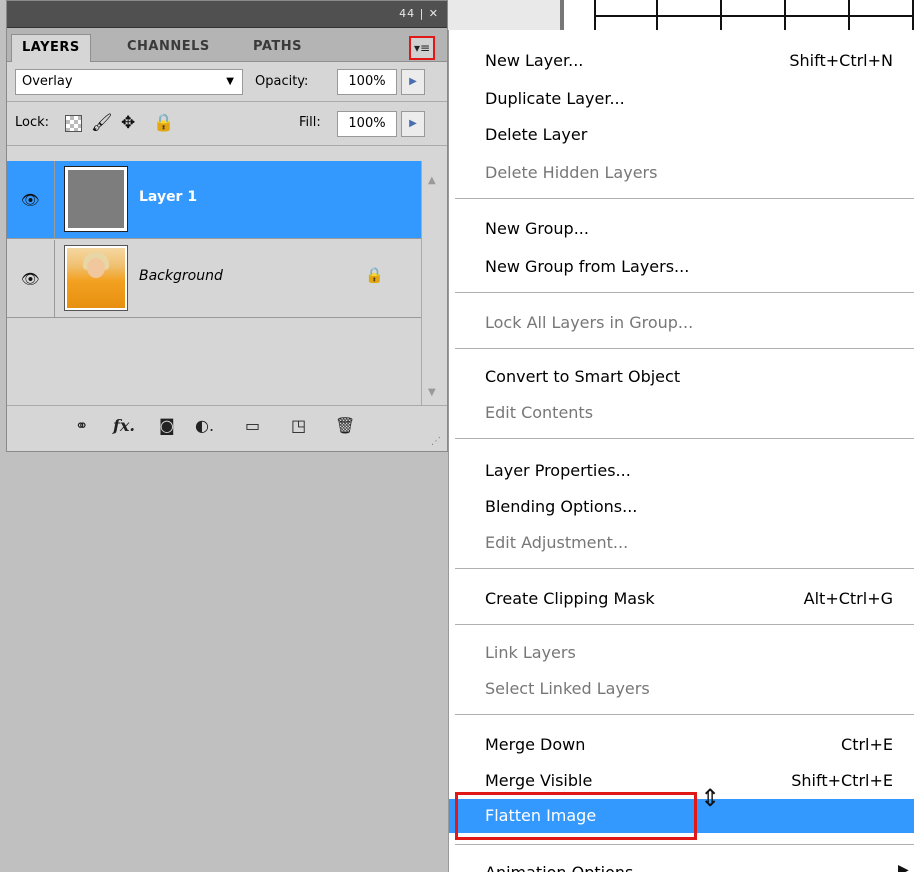 Image resolution: width=914 pixels, height=872 pixels. What do you see at coordinates (867, 744) in the screenshot?
I see `menu-item-shortcut: Ctrl+E` at bounding box center [867, 744].